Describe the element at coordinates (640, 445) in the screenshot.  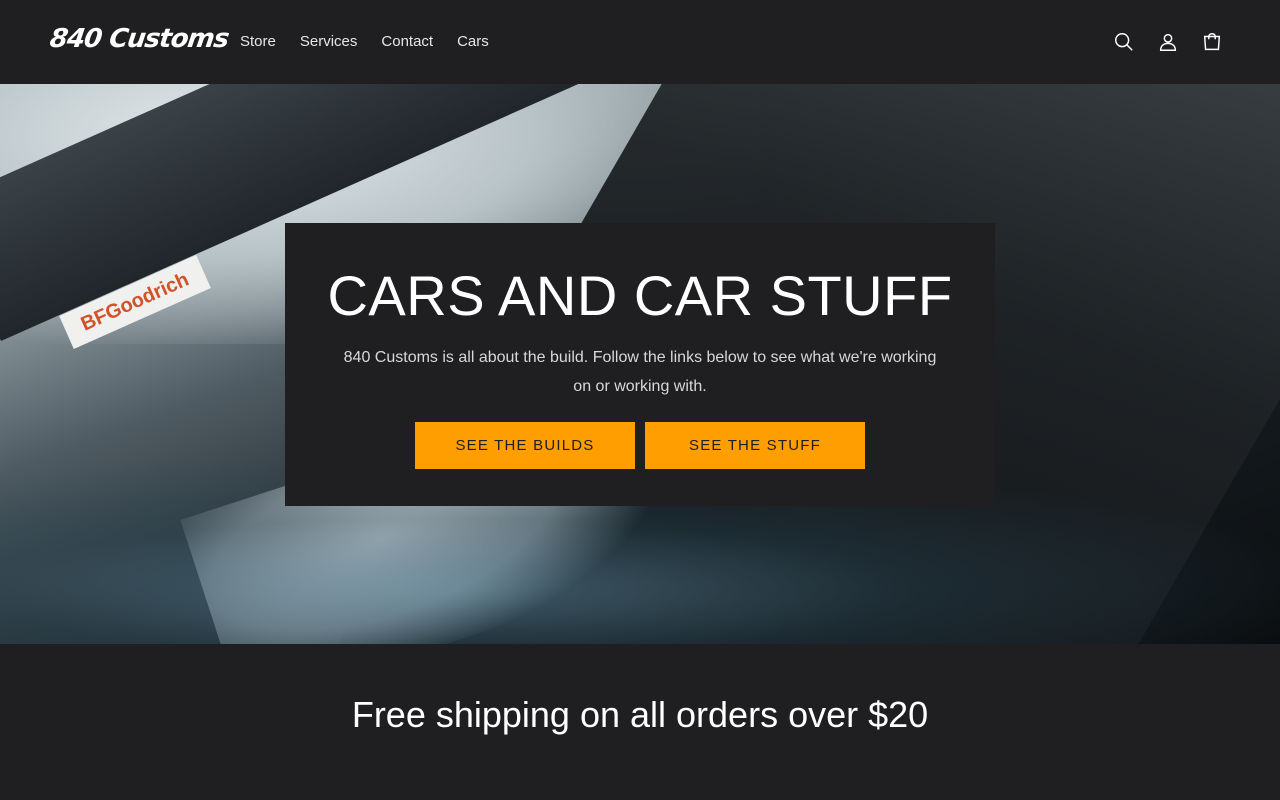
I see `hero-buttons: SEE THE BUILDS SEE THE STUFF` at that location.